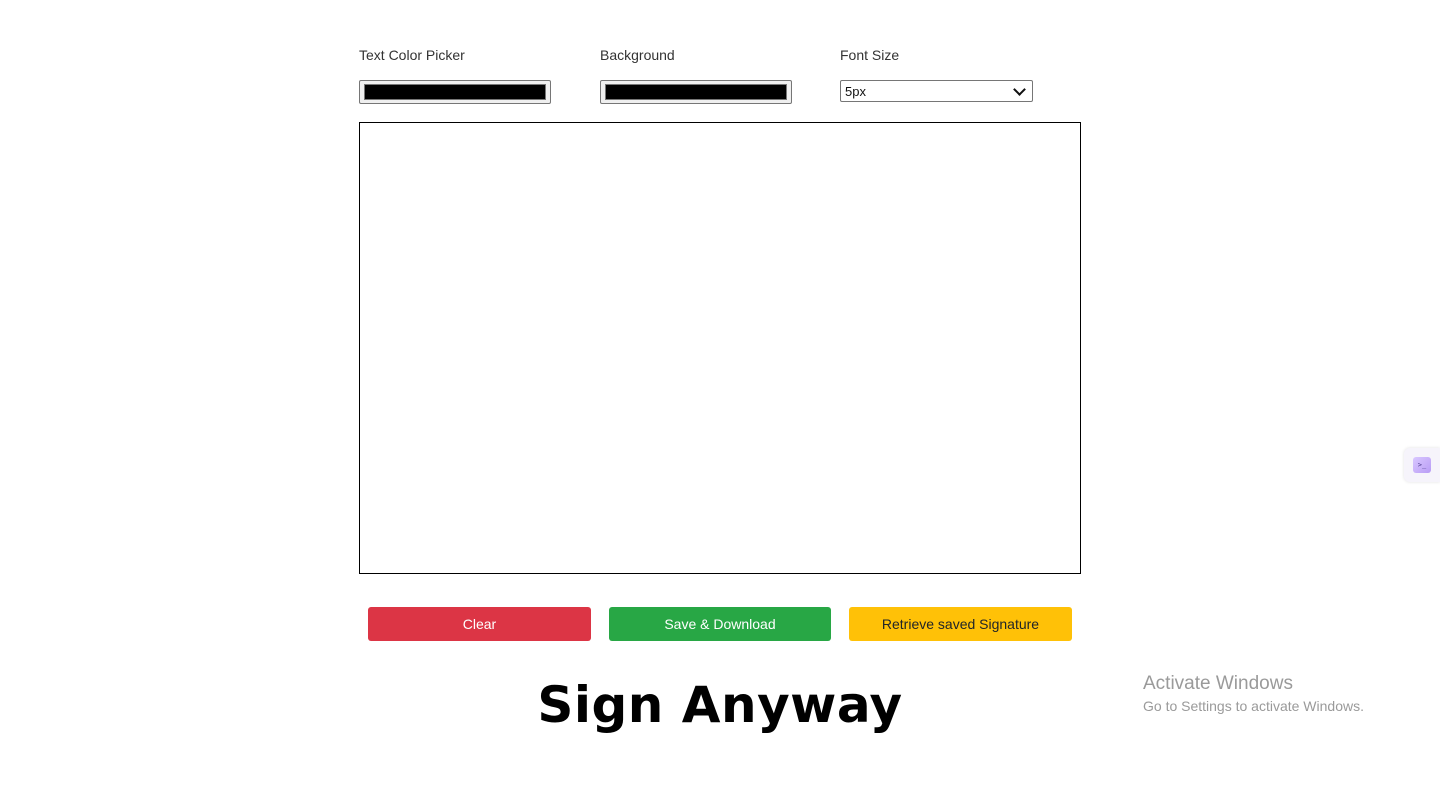 The image size is (1440, 797). I want to click on font-size-value: 5px, so click(855, 91).